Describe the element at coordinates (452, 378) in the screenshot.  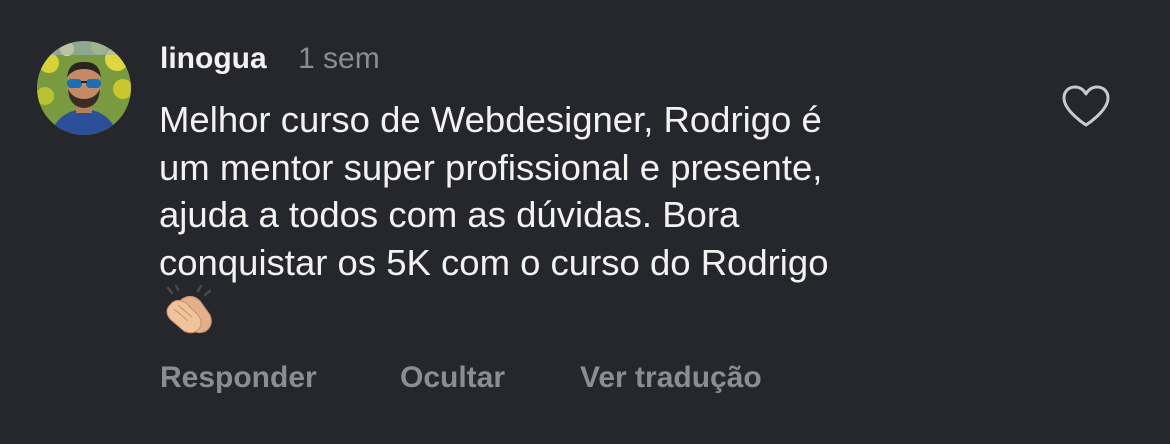
I see `hide-button: Ocultar` at that location.